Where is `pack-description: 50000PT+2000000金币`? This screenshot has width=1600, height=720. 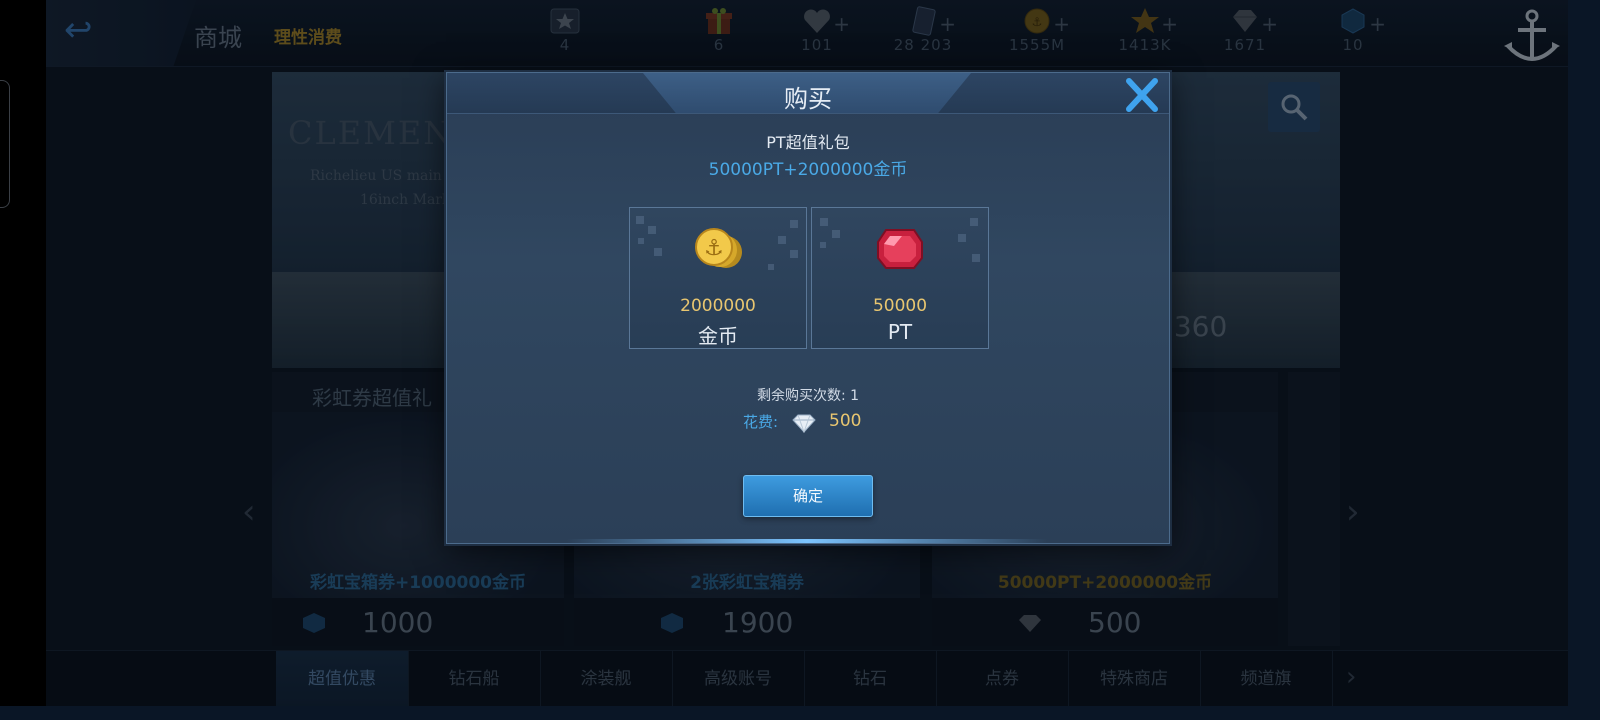 pack-description: 50000PT+2000000金币 is located at coordinates (808, 170).